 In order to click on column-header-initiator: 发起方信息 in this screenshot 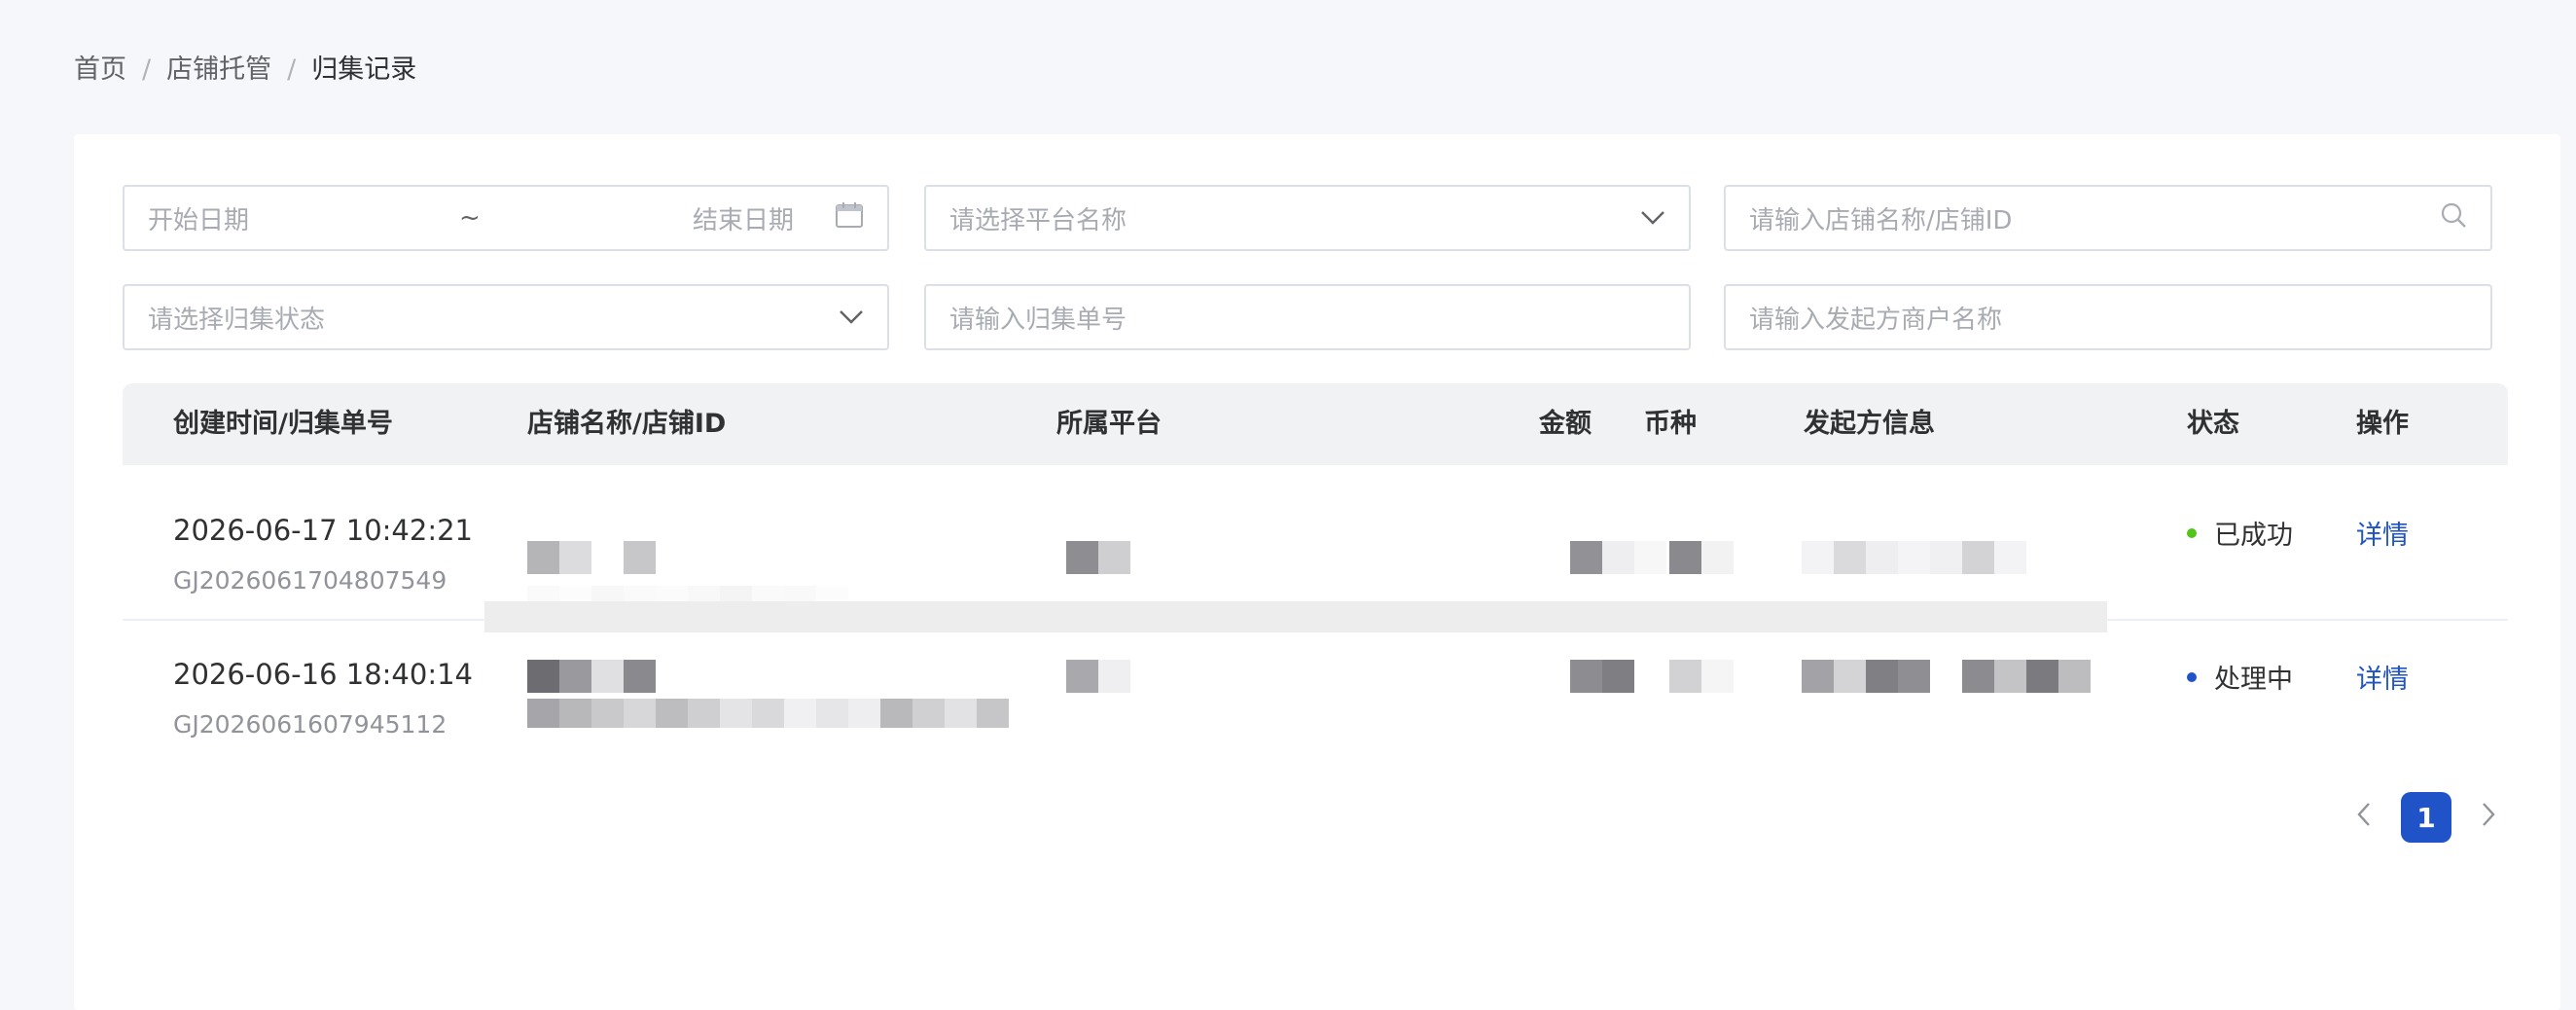, I will do `click(1869, 424)`.